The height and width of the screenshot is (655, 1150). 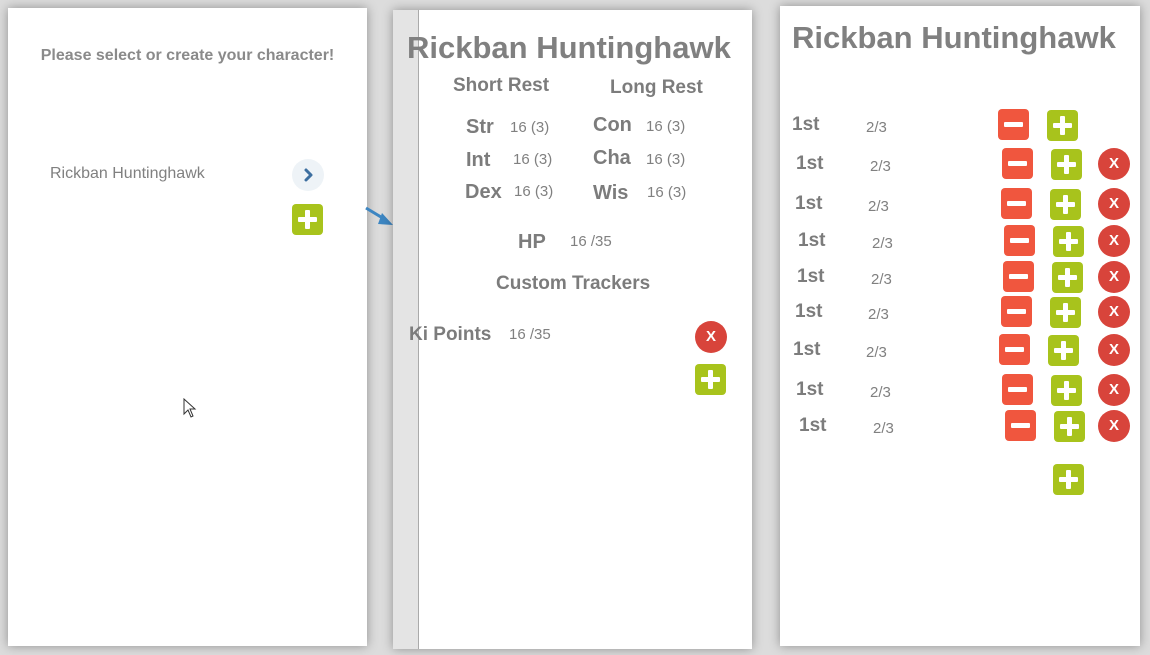 What do you see at coordinates (611, 193) in the screenshot?
I see `stat-label-wis: Wis` at bounding box center [611, 193].